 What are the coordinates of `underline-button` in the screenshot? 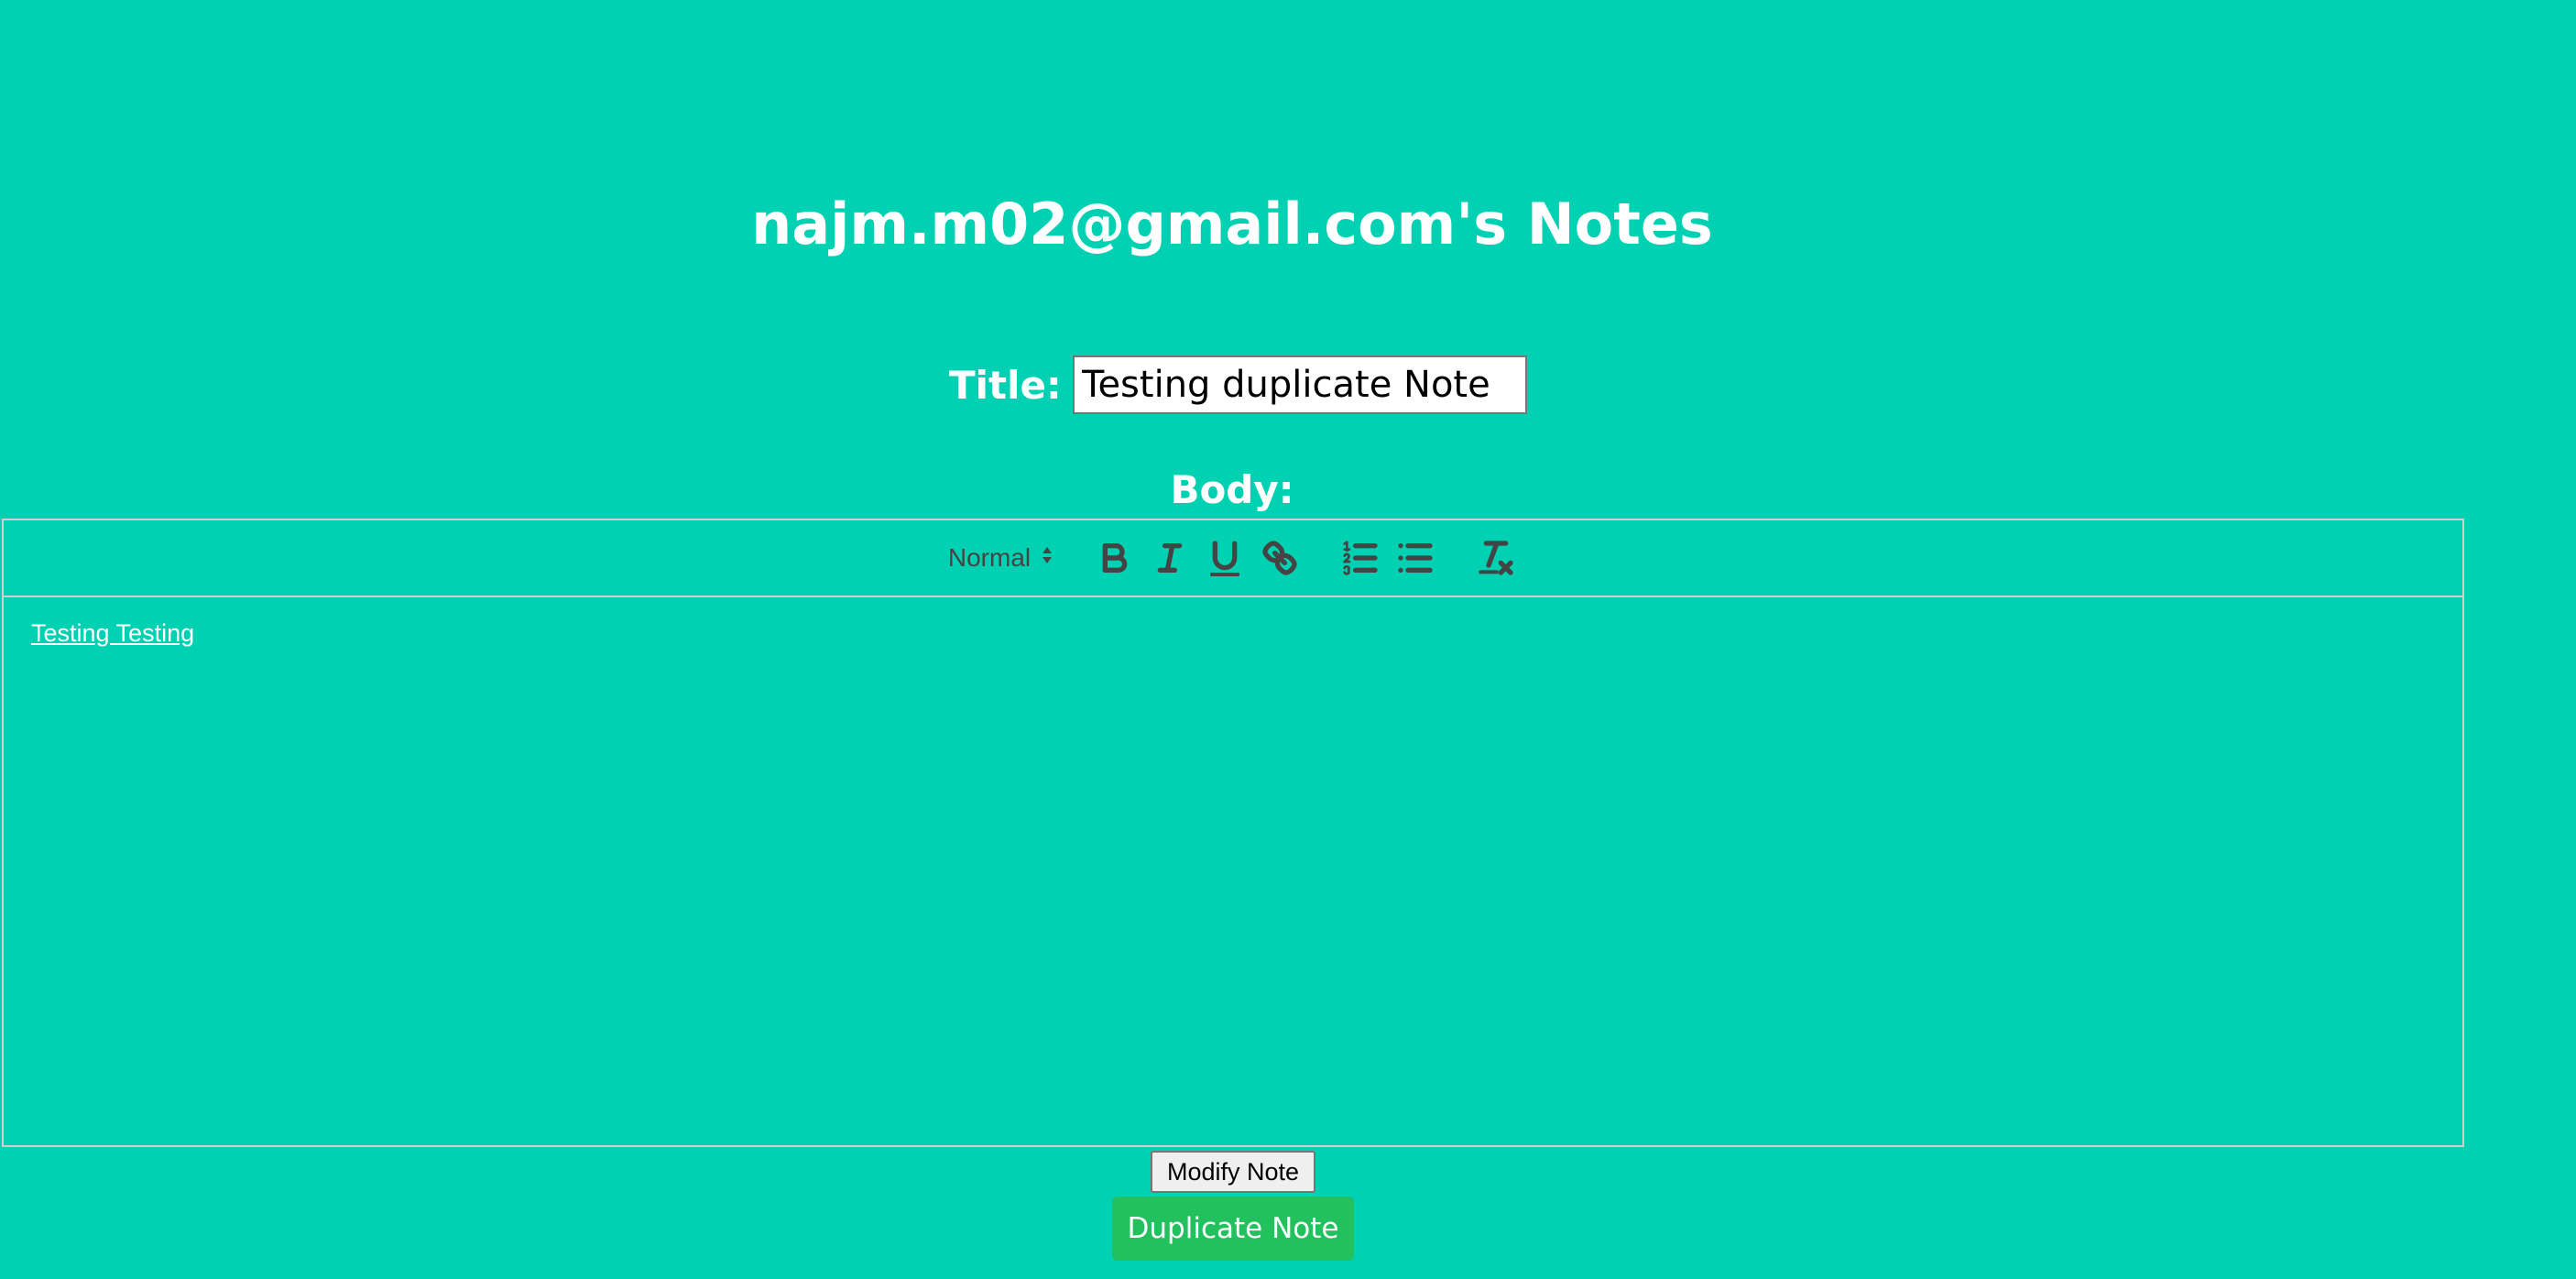 It's located at (1225, 558).